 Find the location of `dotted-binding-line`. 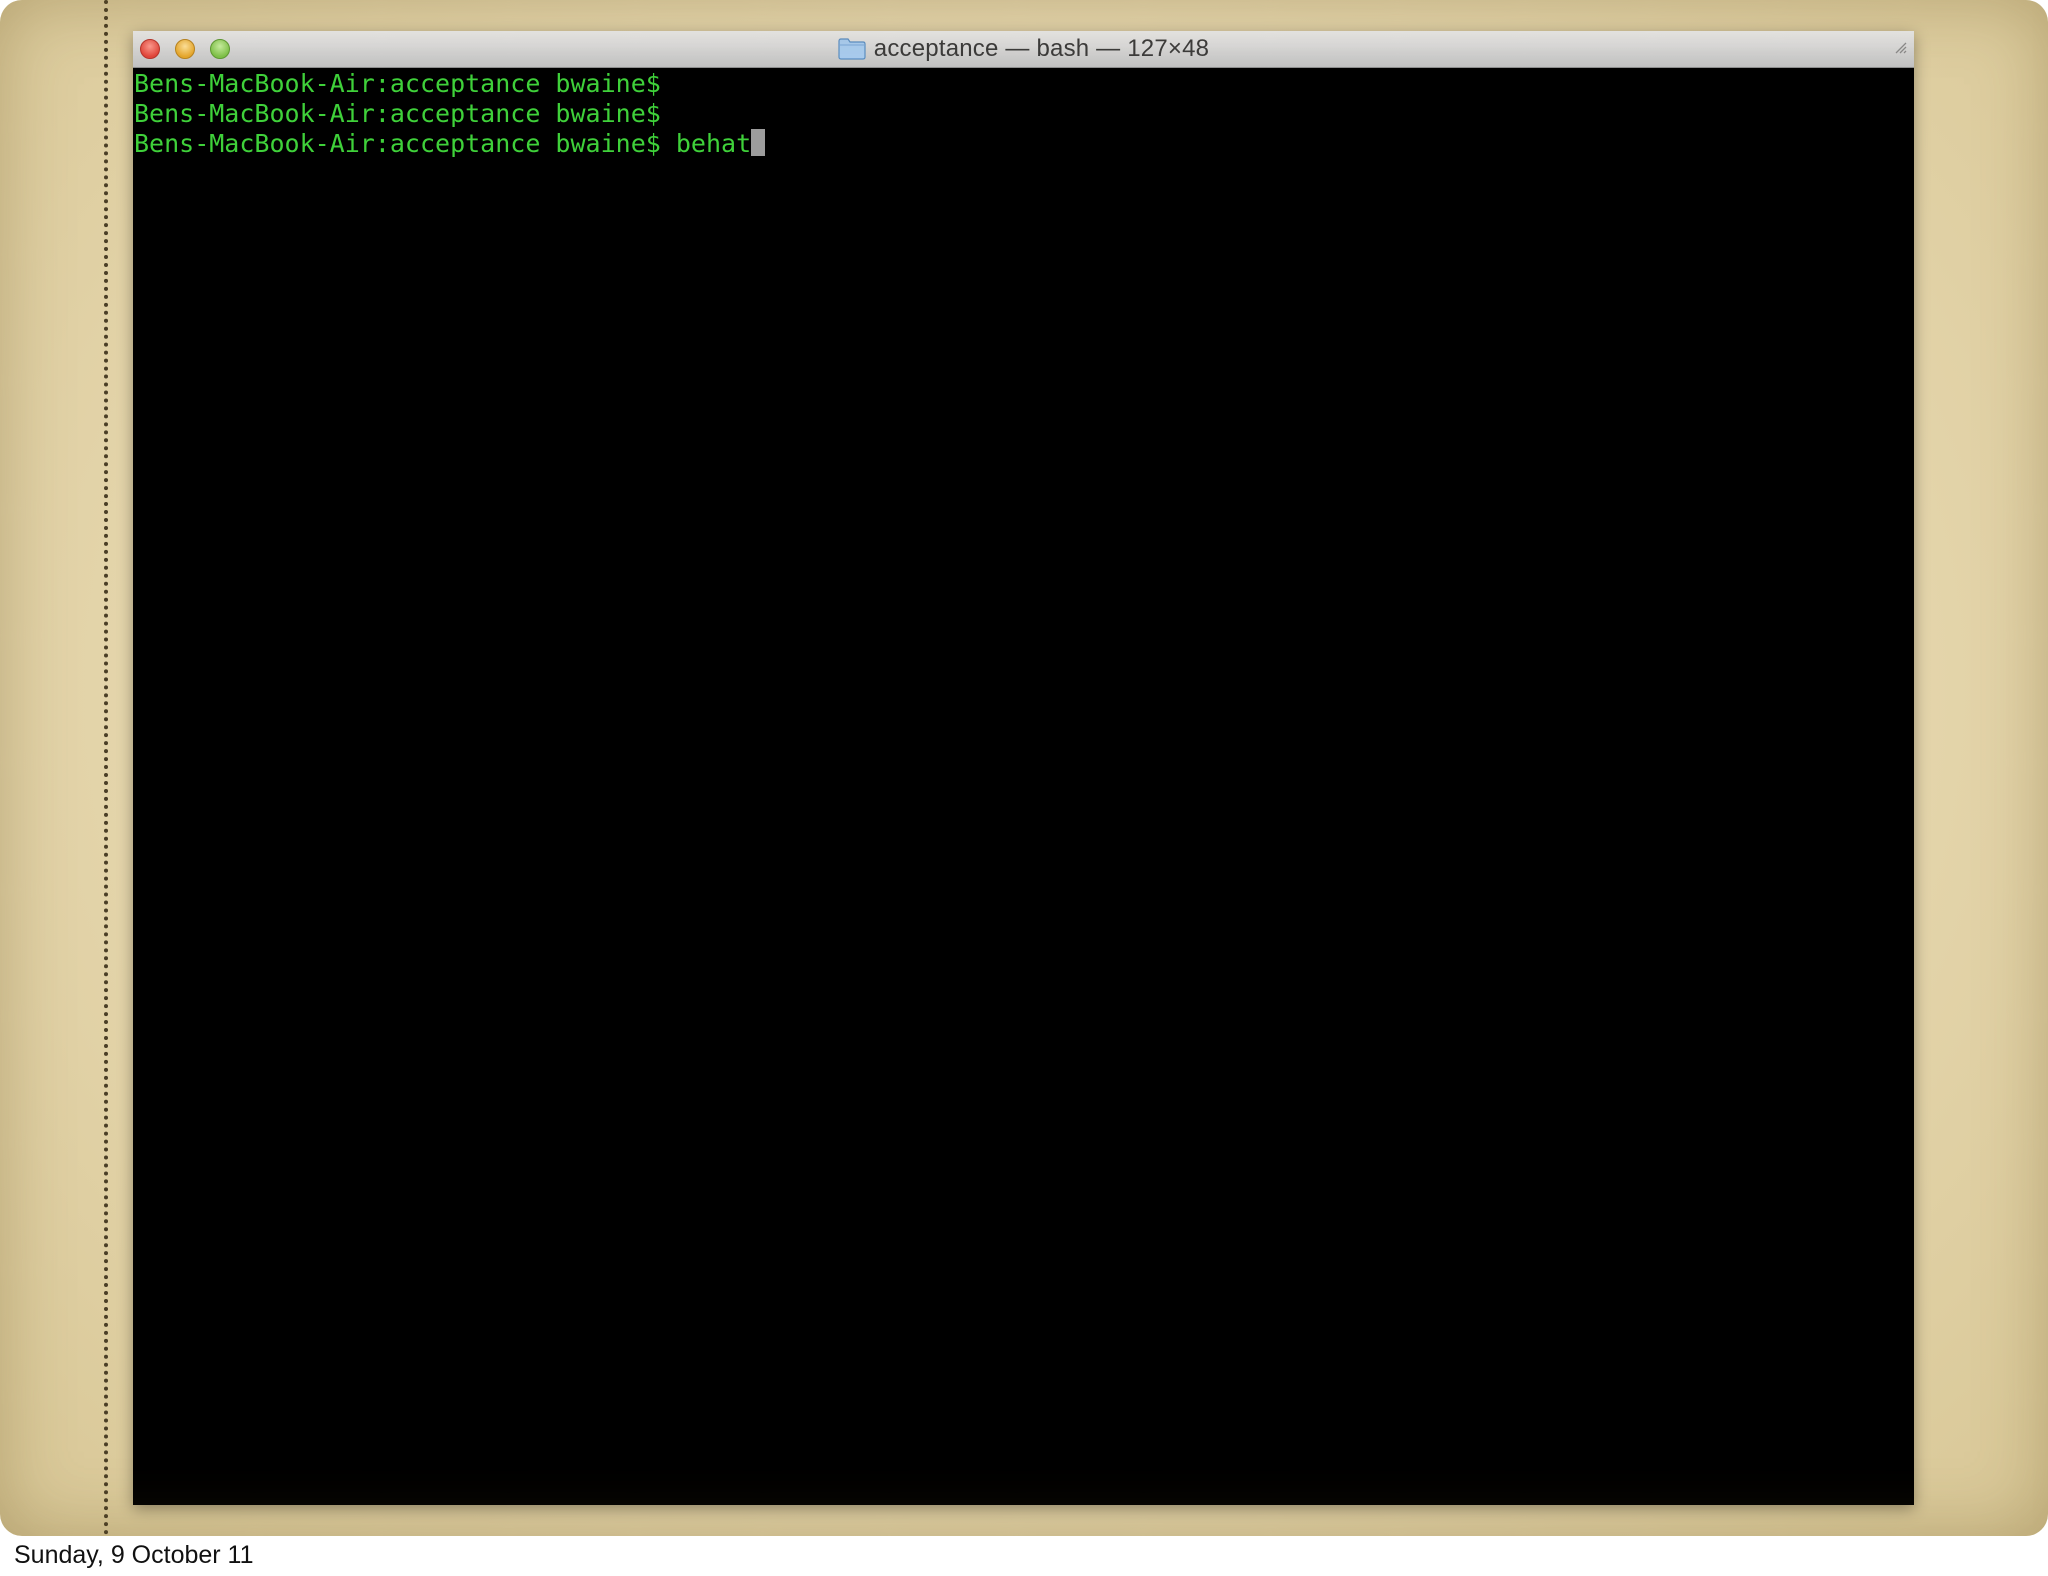

dotted-binding-line is located at coordinates (106, 768).